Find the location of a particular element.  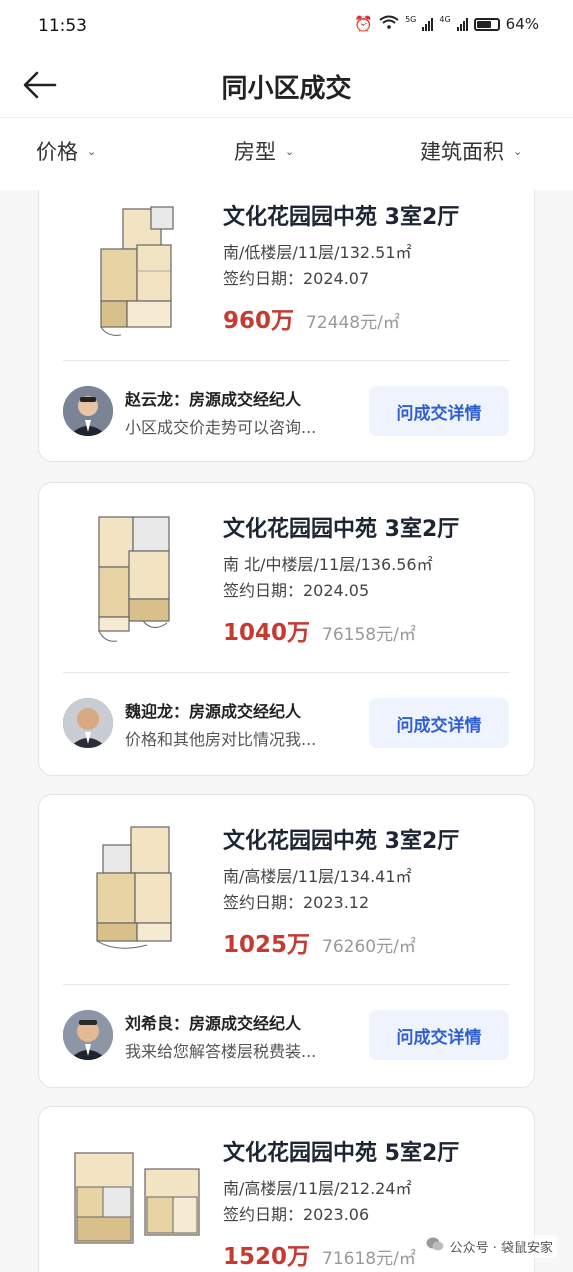

listing-meta: 南/高楼层/11层/212.24㎡ is located at coordinates (317, 1188).